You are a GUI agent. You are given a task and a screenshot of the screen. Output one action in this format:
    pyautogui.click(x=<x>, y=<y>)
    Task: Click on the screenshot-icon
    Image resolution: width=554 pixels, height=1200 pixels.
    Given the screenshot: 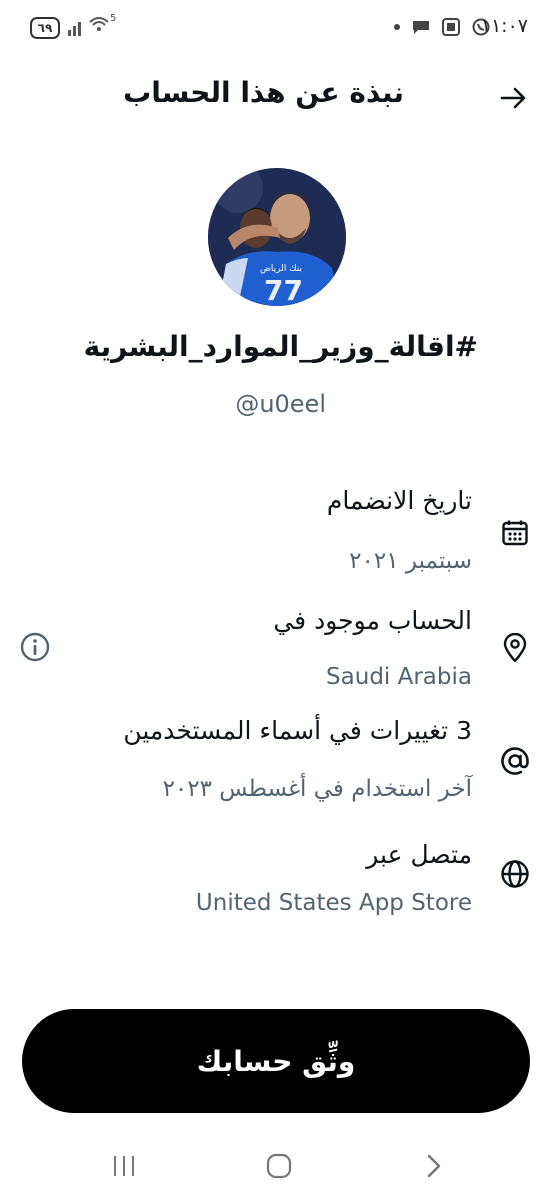 What is the action you would take?
    pyautogui.click(x=451, y=27)
    